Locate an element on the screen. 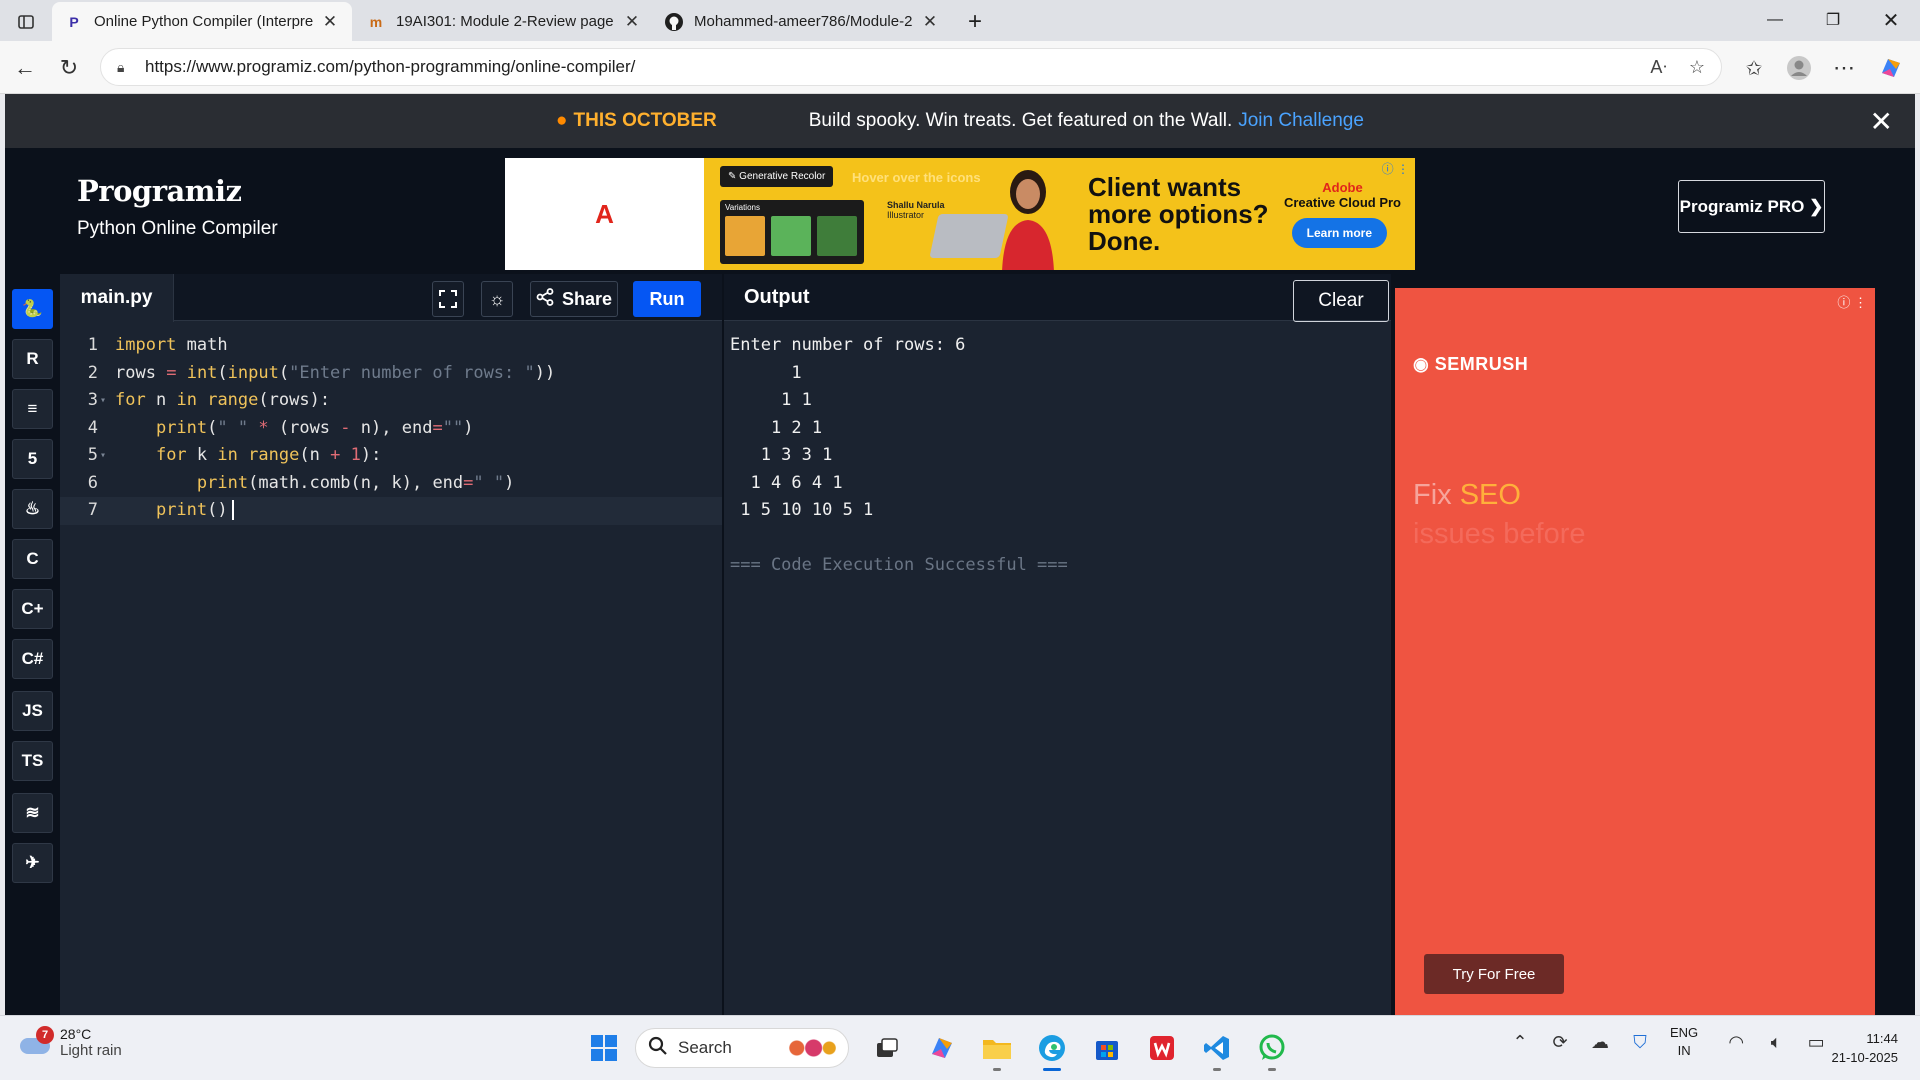 The width and height of the screenshot is (1920, 1080). generative-recolor-tag: ✎ Generative Recolor is located at coordinates (777, 176).